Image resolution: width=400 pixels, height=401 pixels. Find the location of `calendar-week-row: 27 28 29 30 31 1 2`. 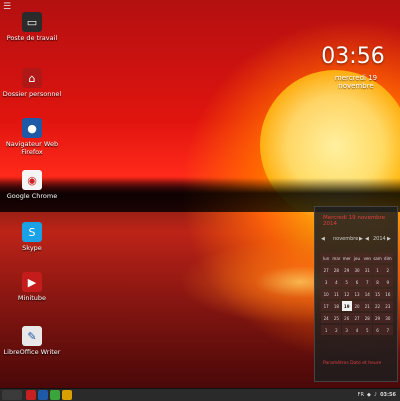

calendar-week-row: 27 28 29 30 31 1 2 is located at coordinates (357, 270).